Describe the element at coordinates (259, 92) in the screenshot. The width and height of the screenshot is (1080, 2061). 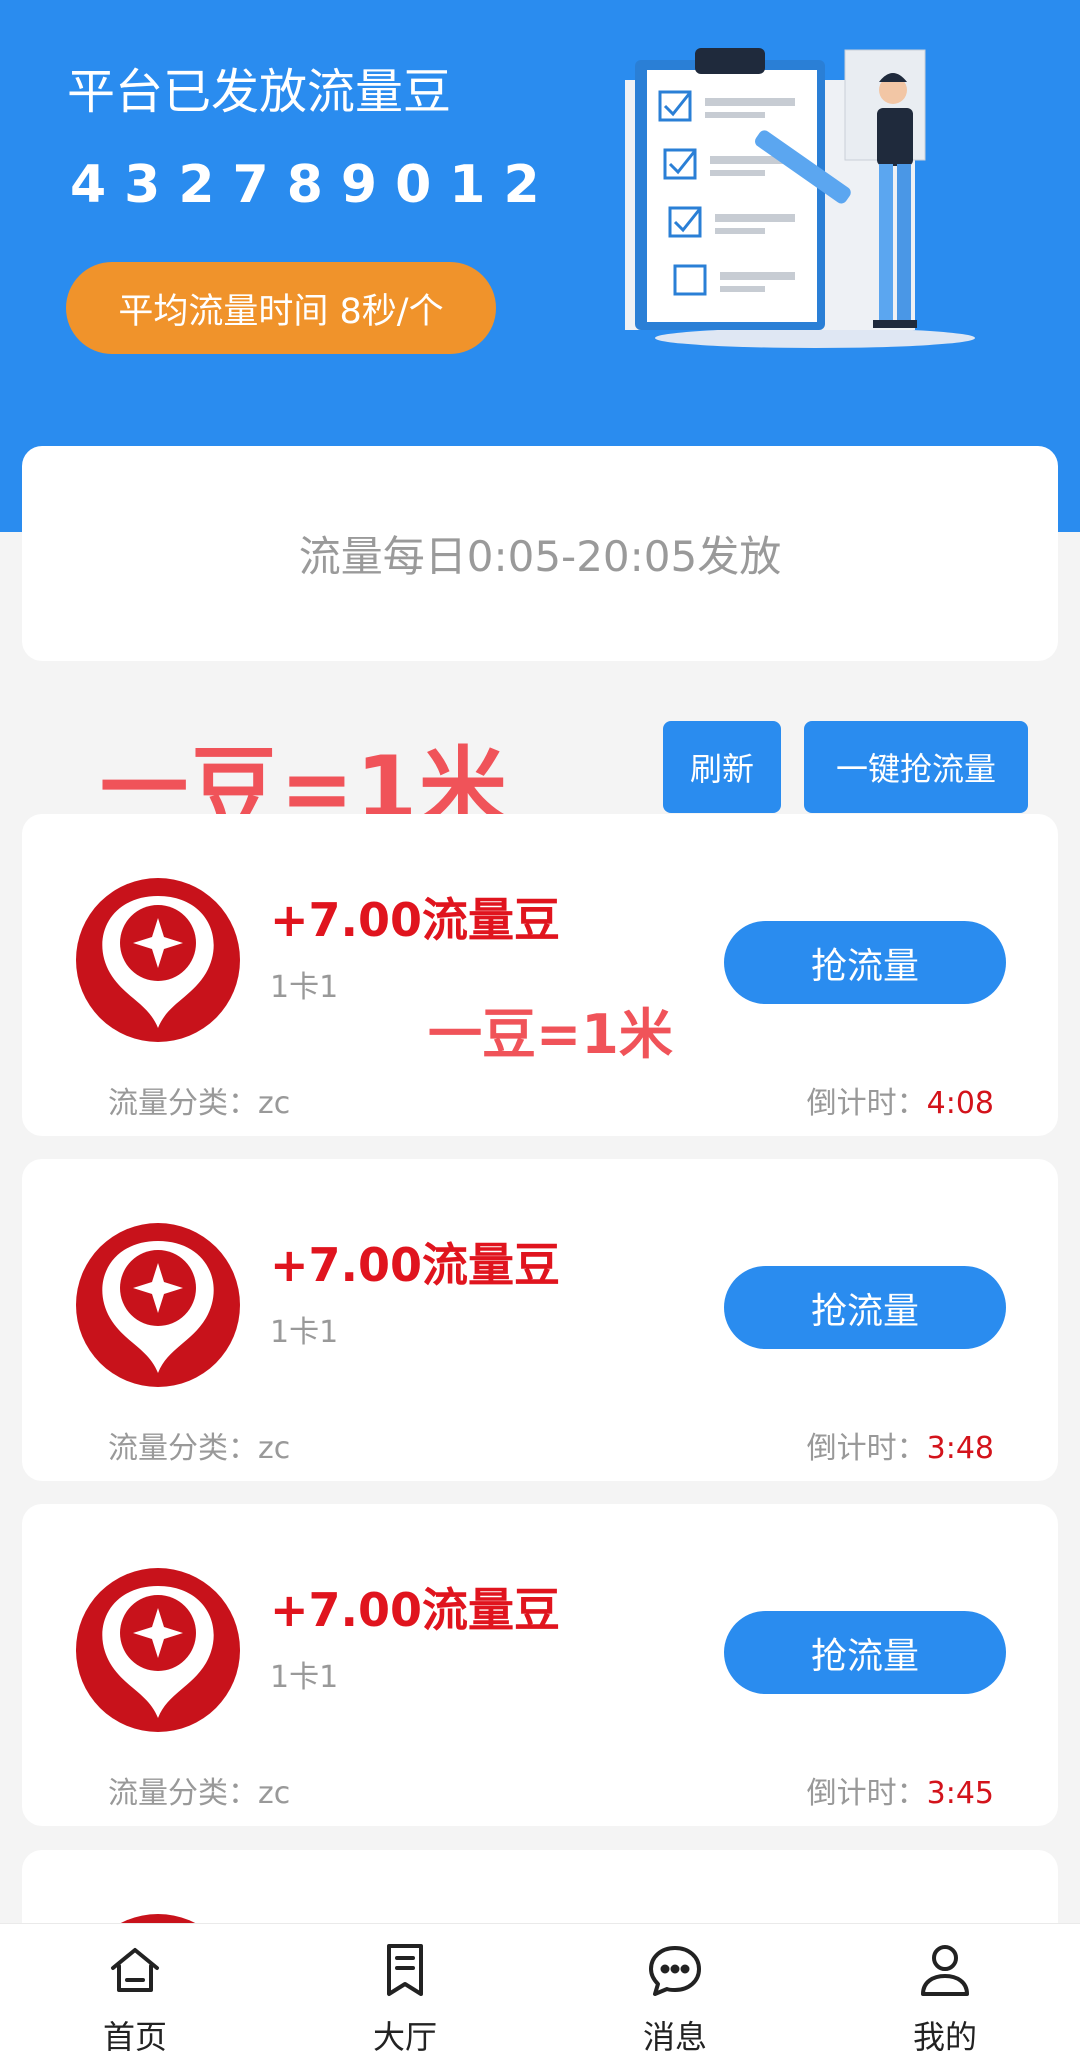
I see `hero-title: 平台已发放流量豆` at that location.